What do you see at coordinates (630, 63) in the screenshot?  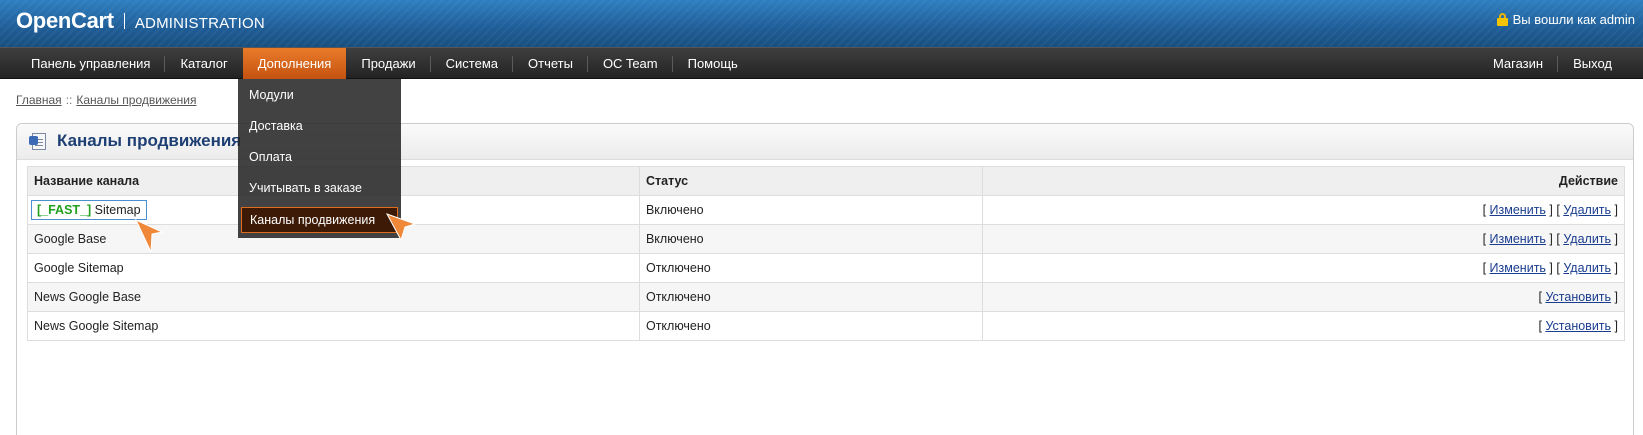 I see `menu-item-oc-team: OC Team` at bounding box center [630, 63].